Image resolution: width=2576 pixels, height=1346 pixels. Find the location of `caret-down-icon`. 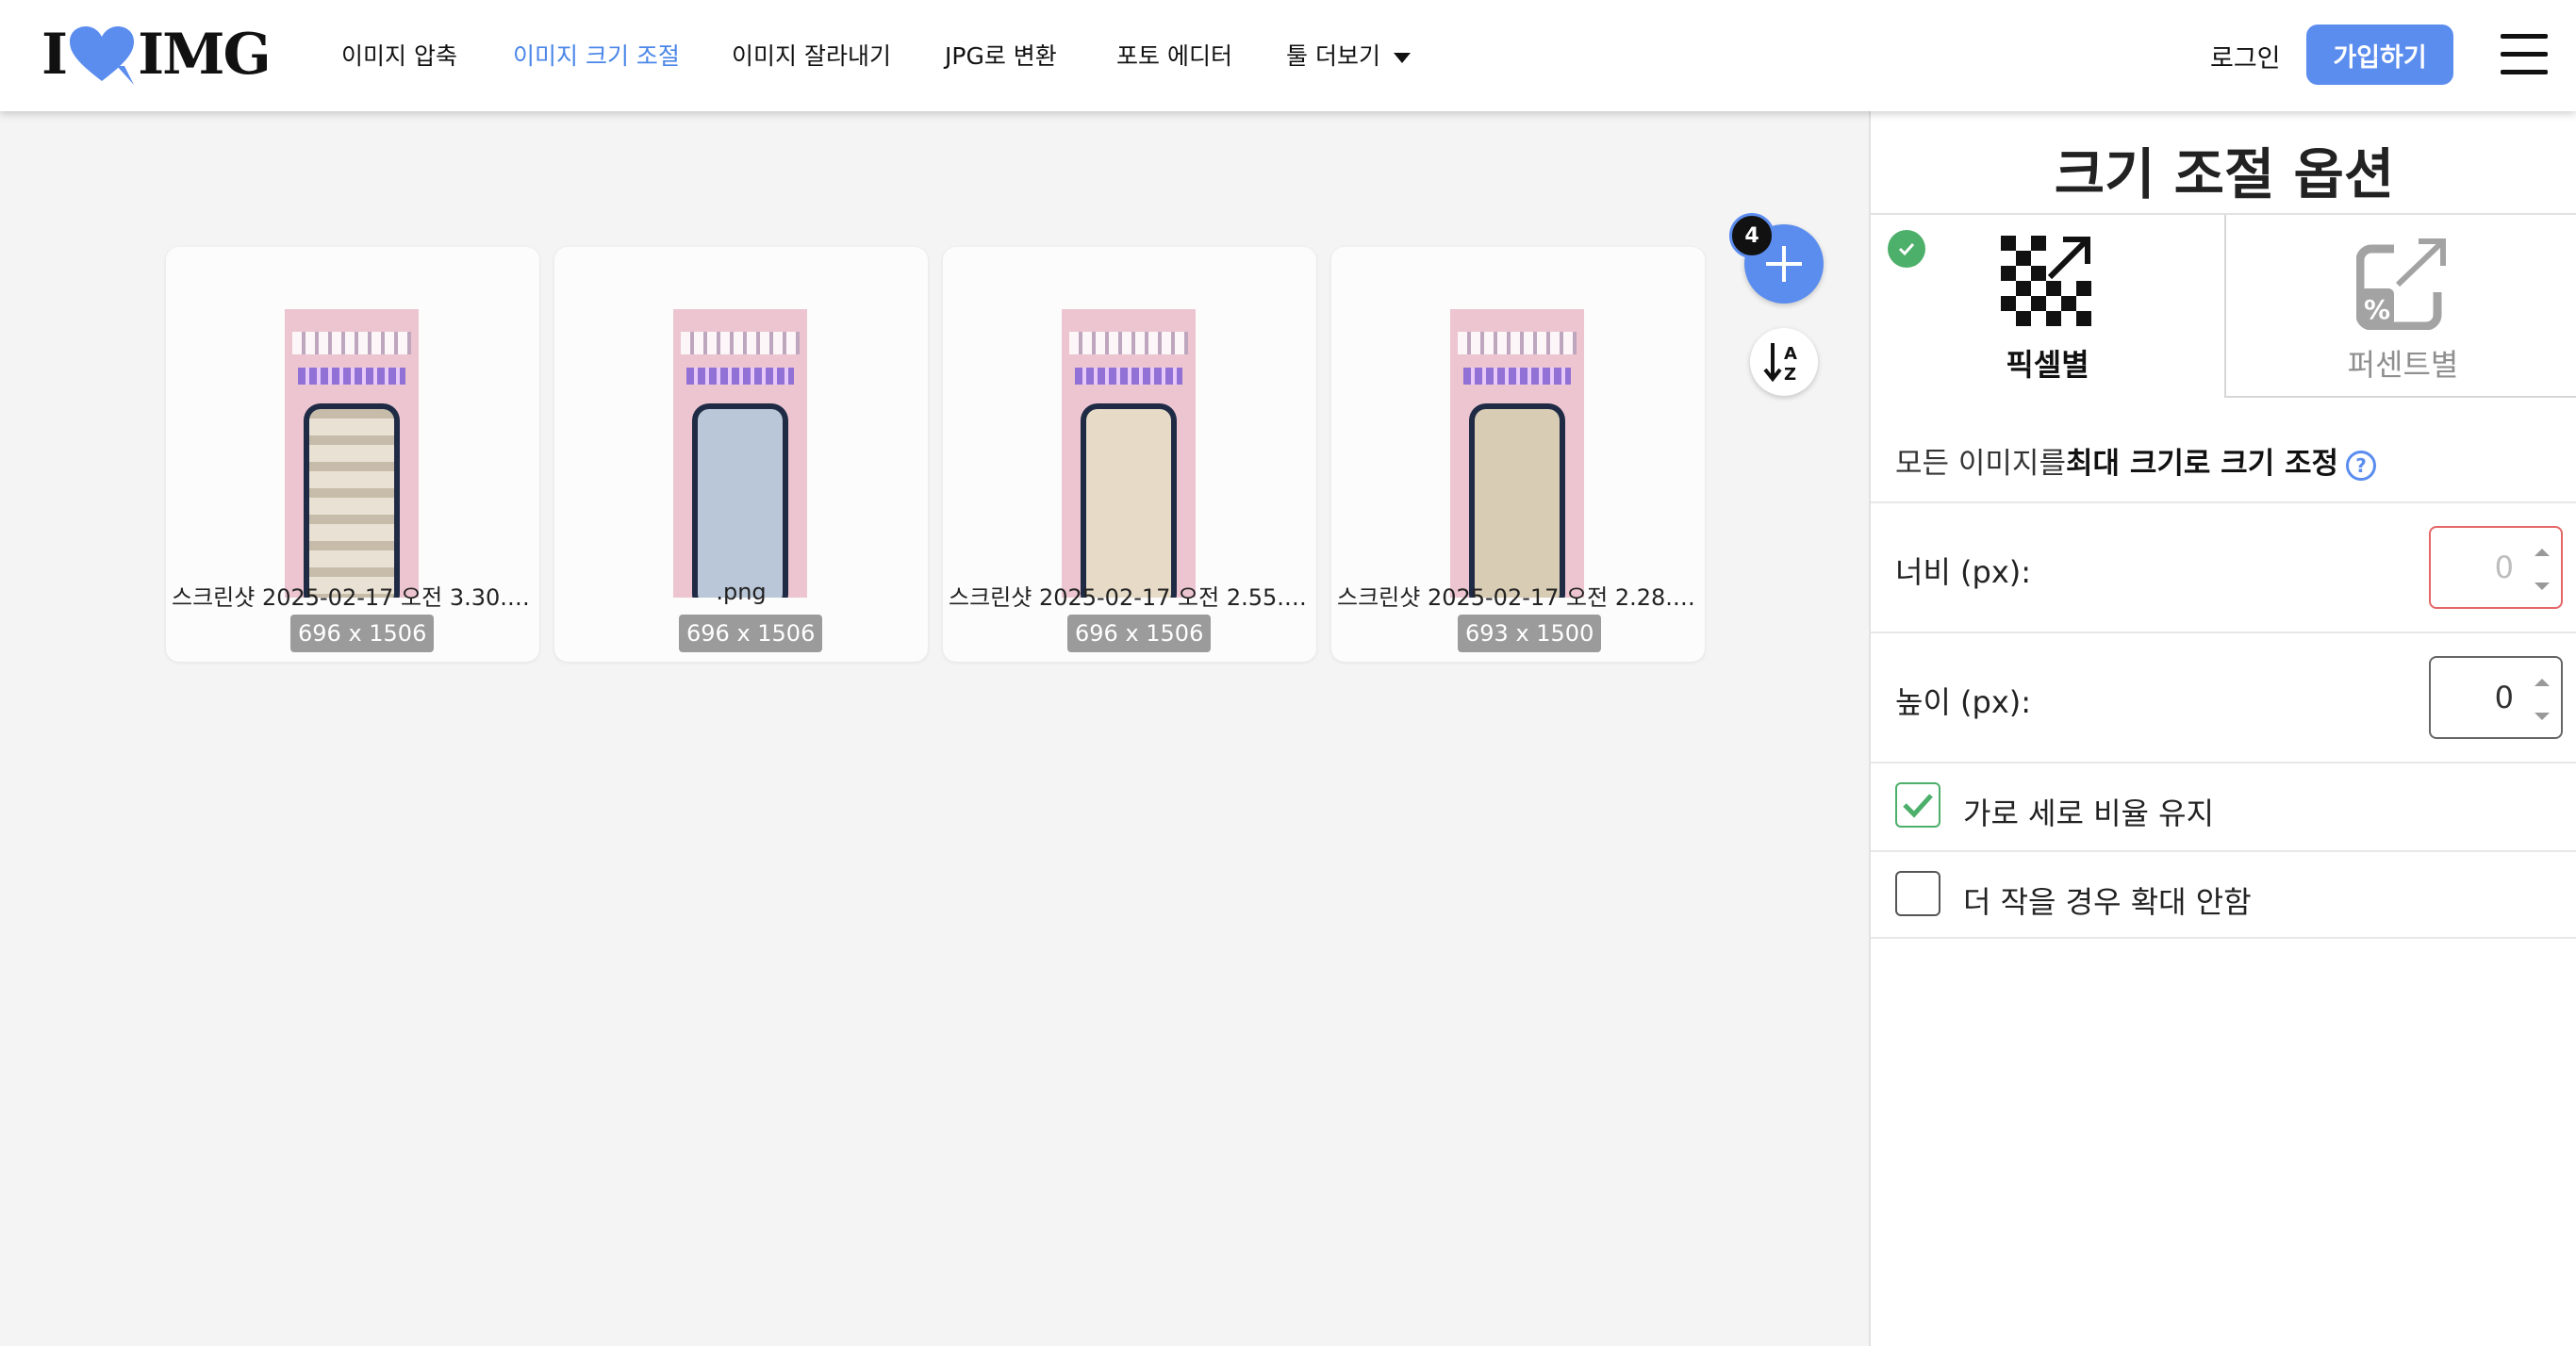

caret-down-icon is located at coordinates (1402, 57).